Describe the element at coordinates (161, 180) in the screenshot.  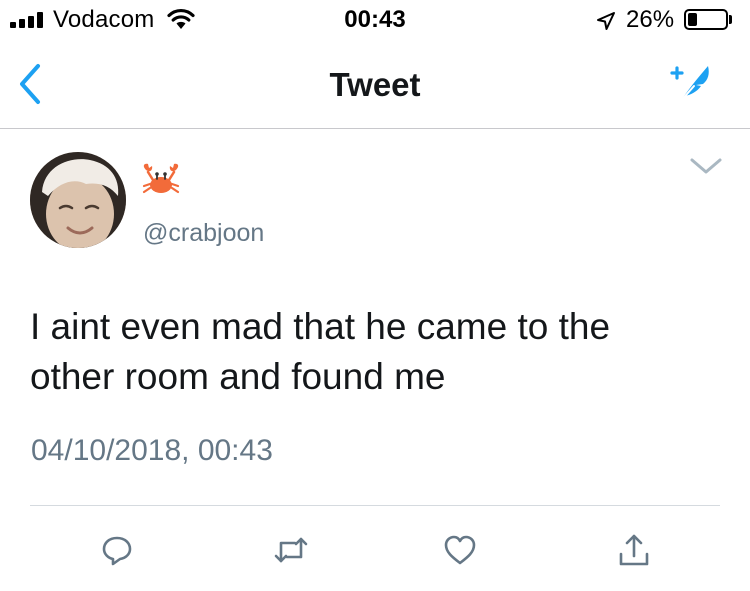
I see `crab-emoji` at that location.